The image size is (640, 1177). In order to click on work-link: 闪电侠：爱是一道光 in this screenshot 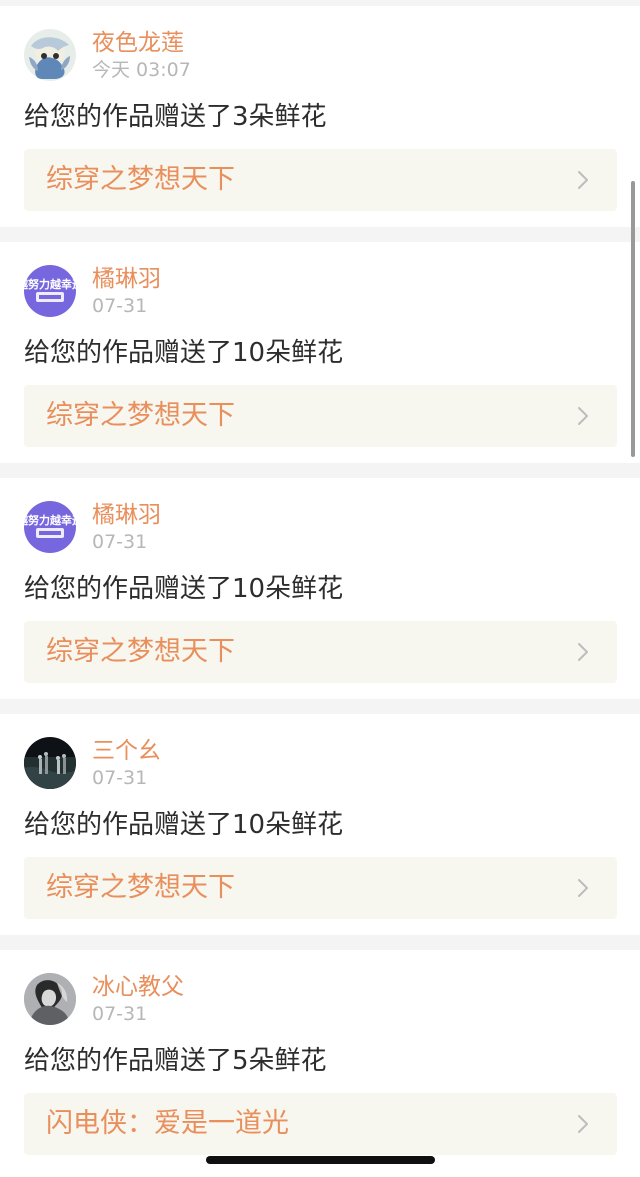, I will do `click(320, 1124)`.